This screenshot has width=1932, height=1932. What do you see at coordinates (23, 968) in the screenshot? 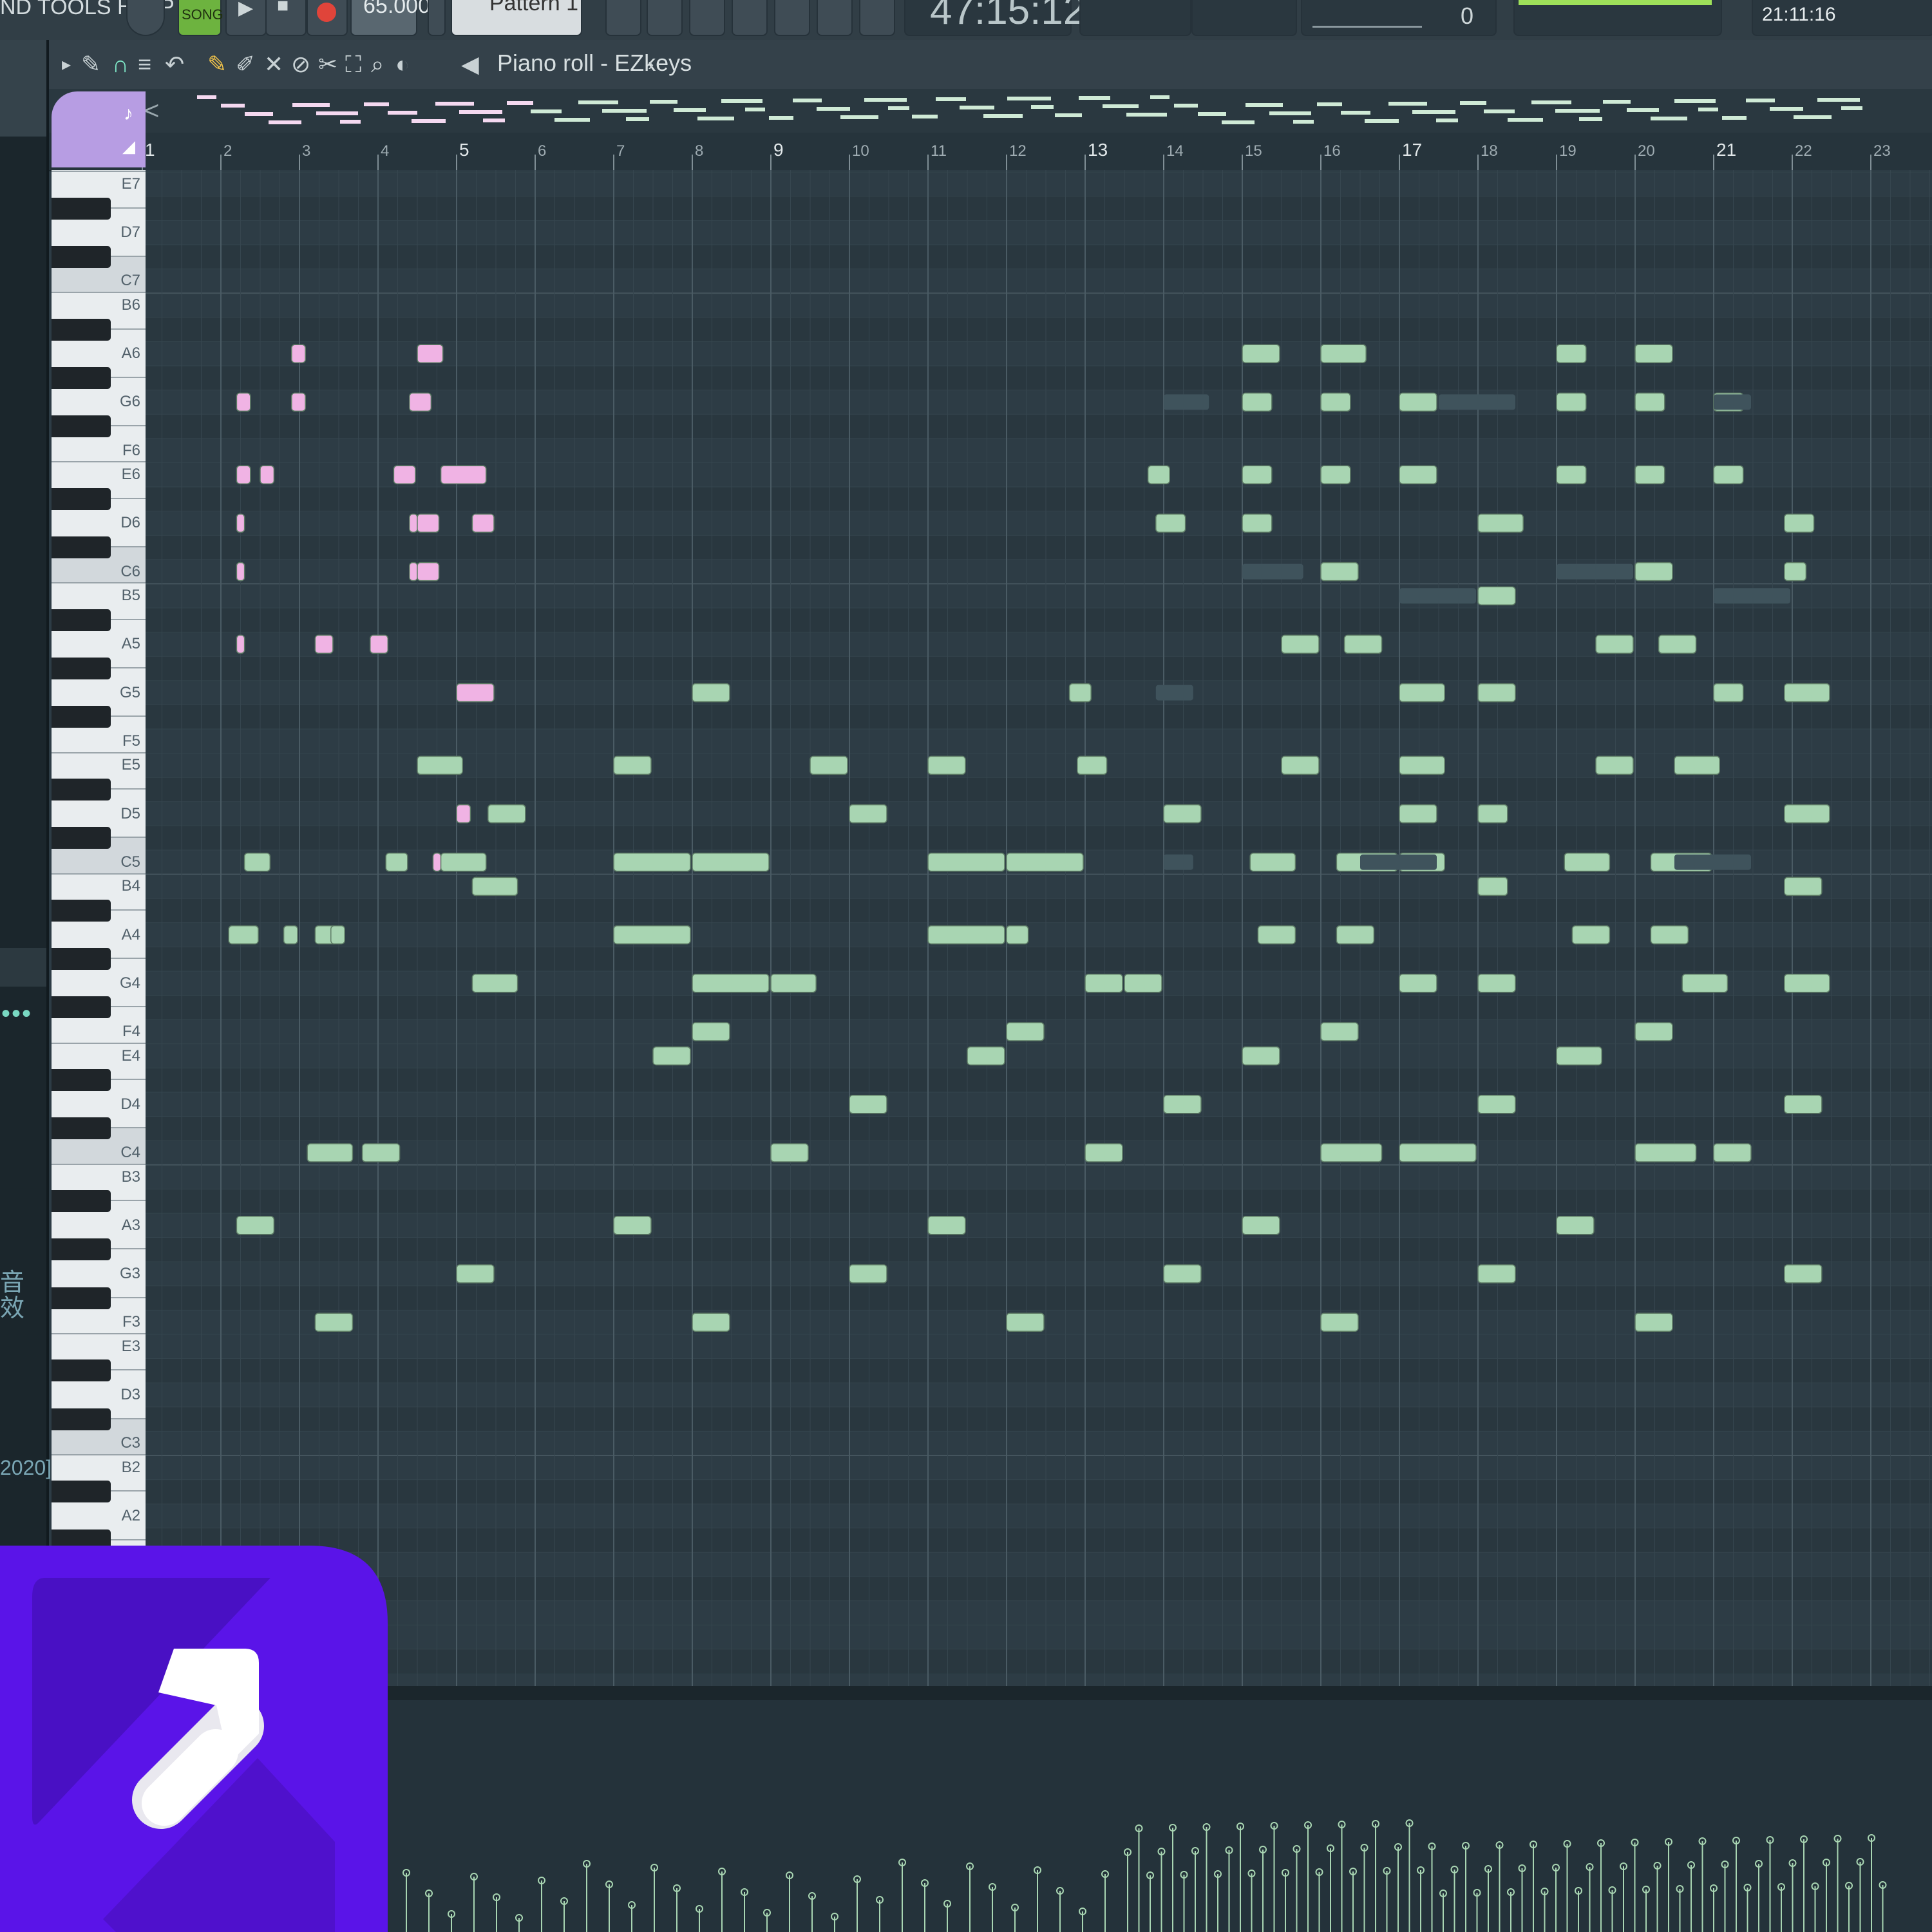
I see `browser-divider` at bounding box center [23, 968].